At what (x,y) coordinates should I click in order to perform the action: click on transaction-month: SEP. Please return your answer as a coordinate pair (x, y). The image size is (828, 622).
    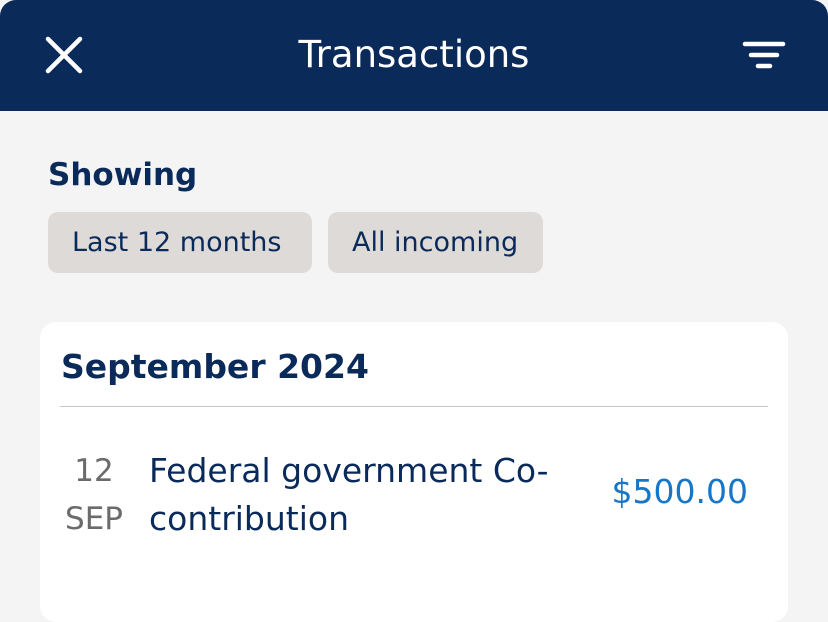
    Looking at the image, I should click on (94, 519).